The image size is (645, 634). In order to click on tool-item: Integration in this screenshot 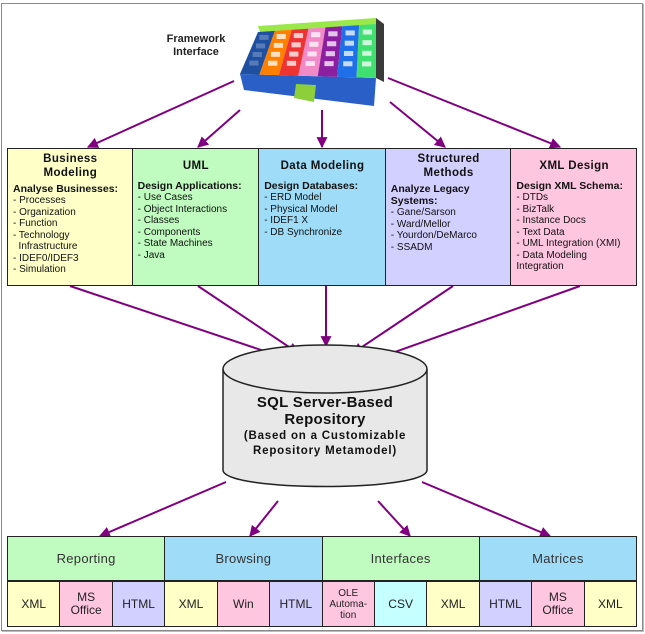, I will do `click(540, 266)`.